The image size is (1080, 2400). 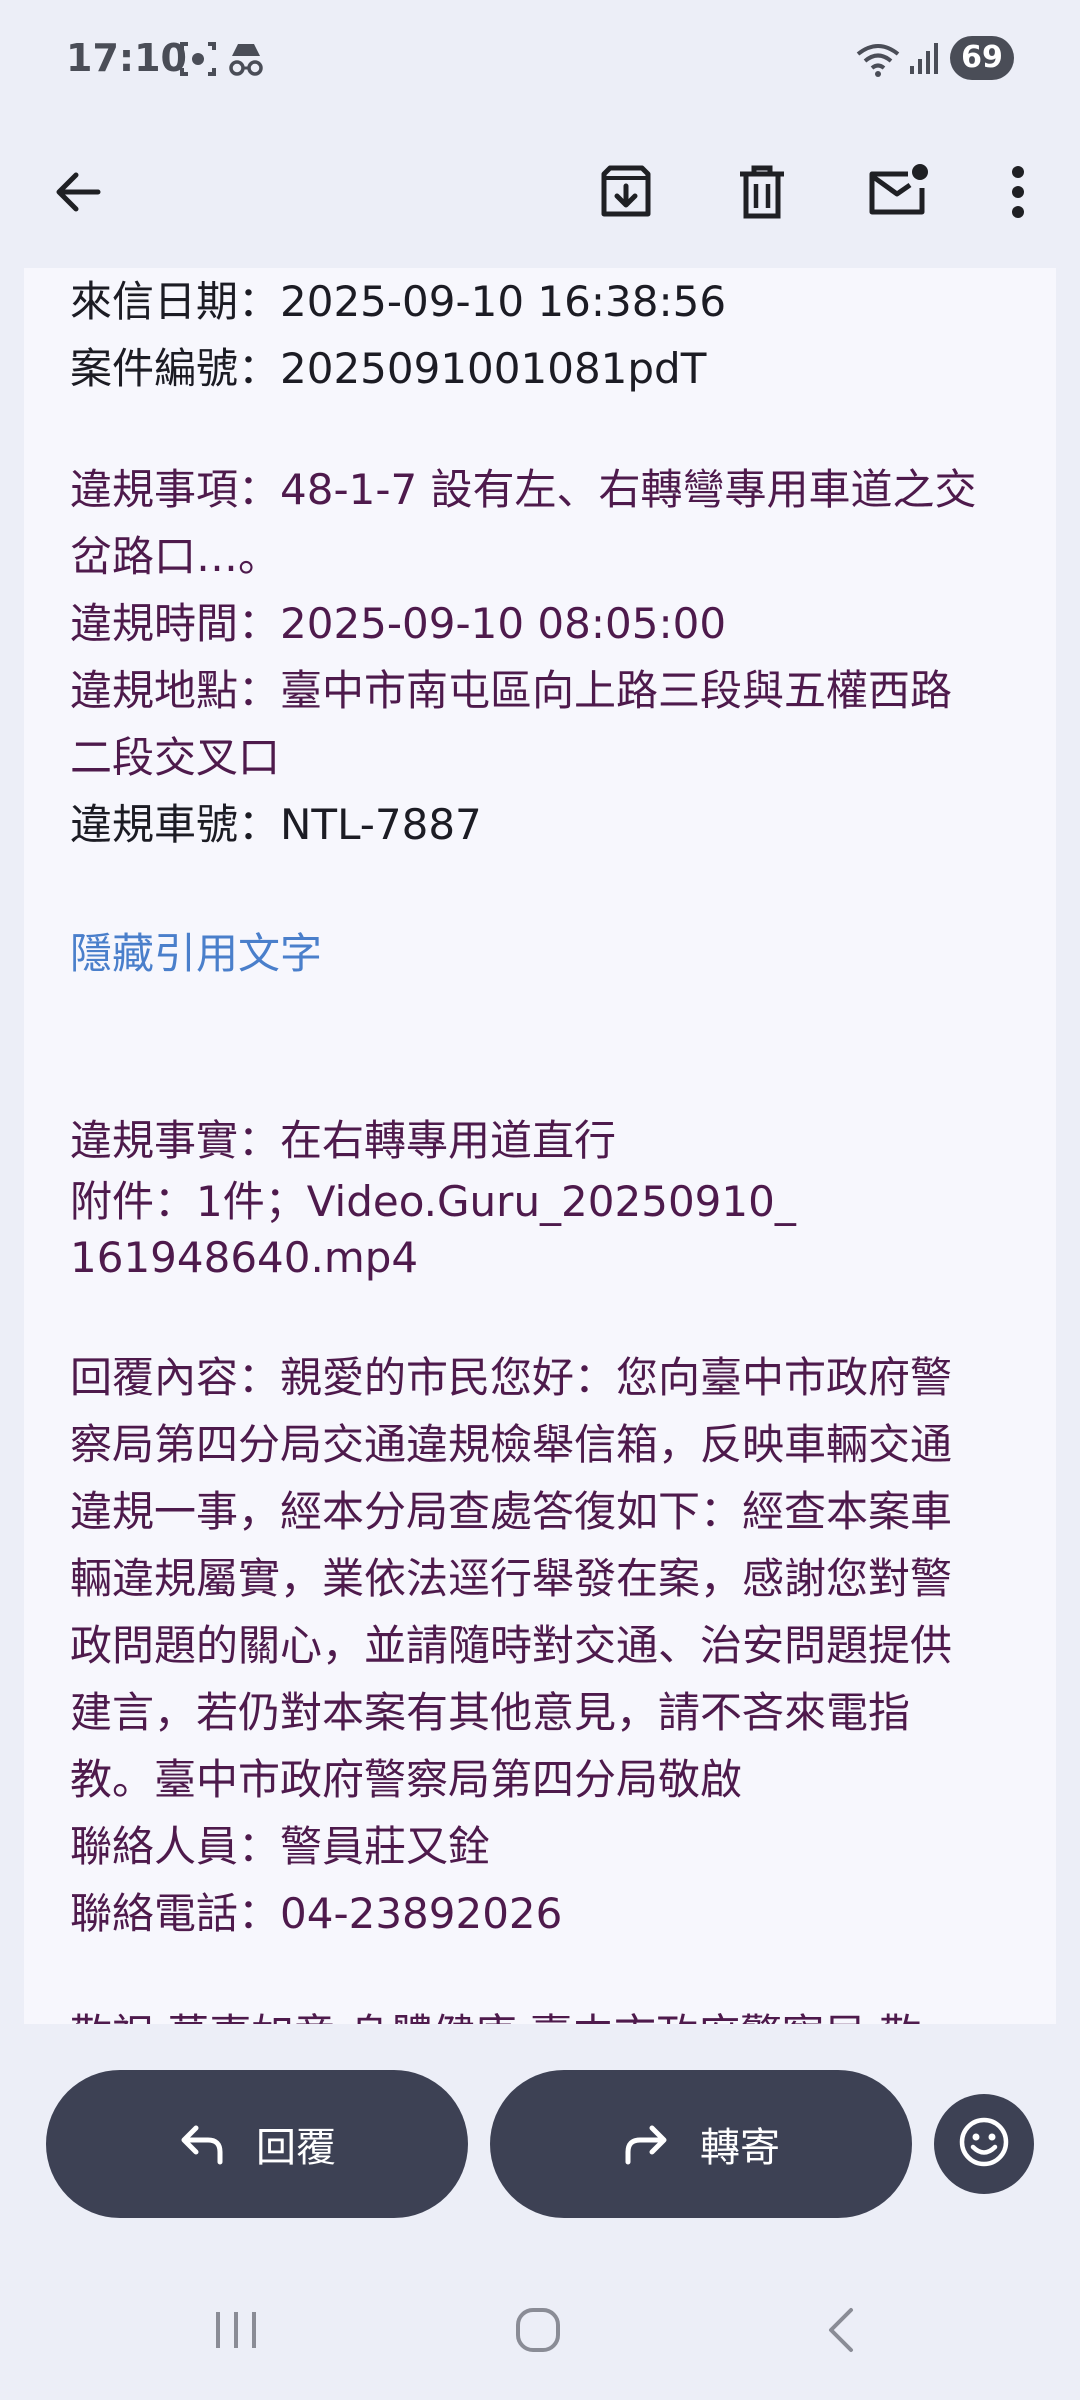 I want to click on violation-item-cont: 岔路口…。, so click(x=175, y=556).